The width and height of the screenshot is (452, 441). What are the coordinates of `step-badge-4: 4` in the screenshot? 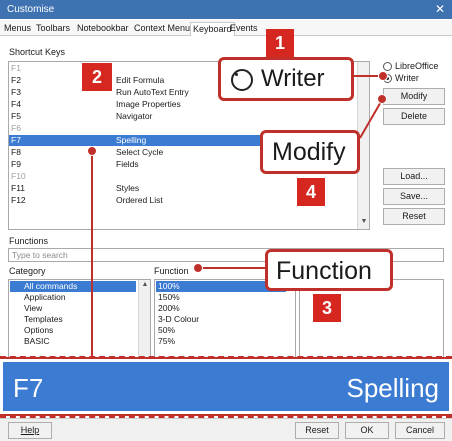 It's located at (311, 192).